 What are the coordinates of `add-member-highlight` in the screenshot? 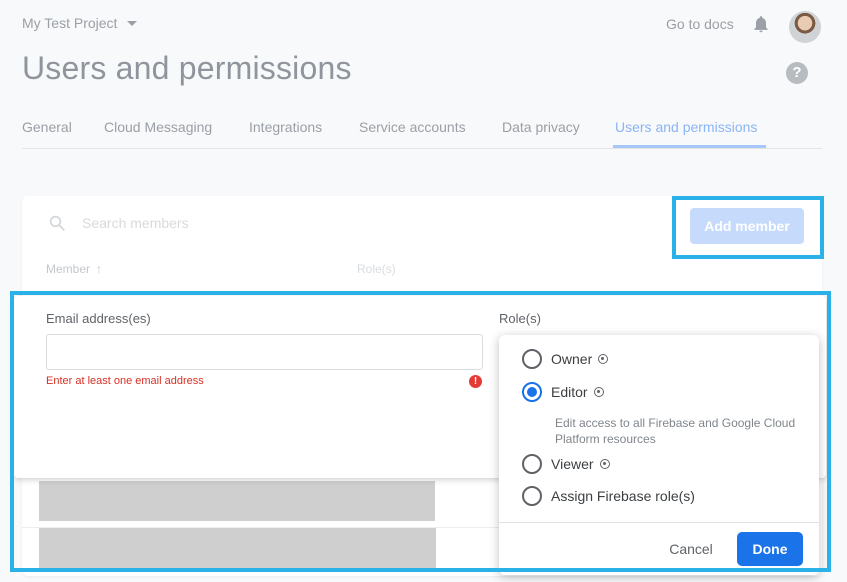 It's located at (748, 227).